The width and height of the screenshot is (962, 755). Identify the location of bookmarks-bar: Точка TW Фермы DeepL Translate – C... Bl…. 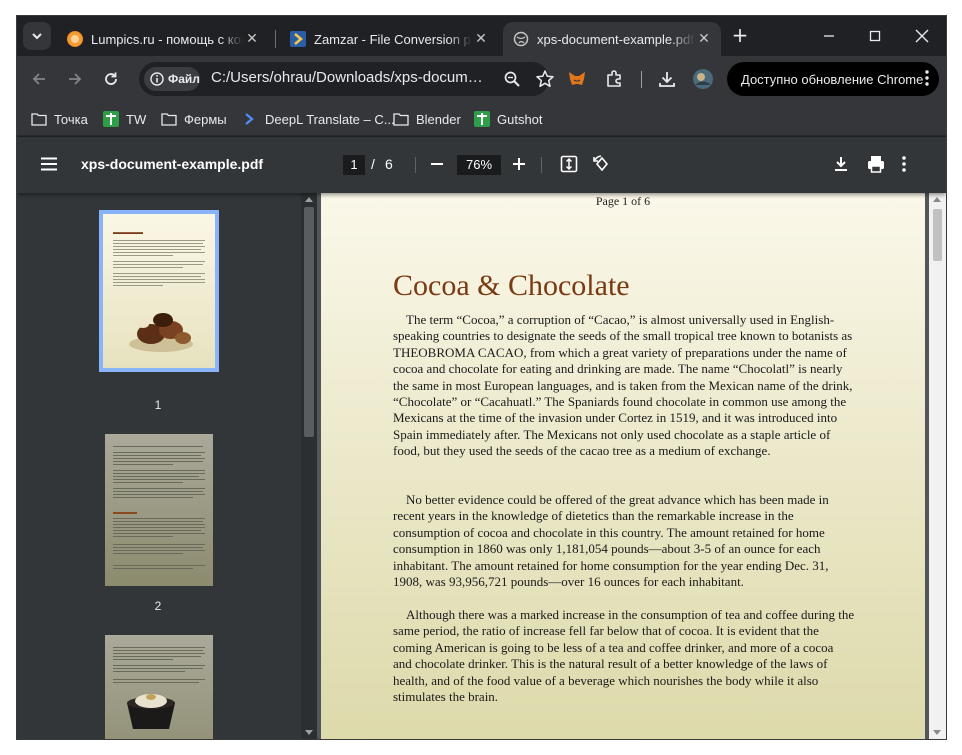
(481, 119).